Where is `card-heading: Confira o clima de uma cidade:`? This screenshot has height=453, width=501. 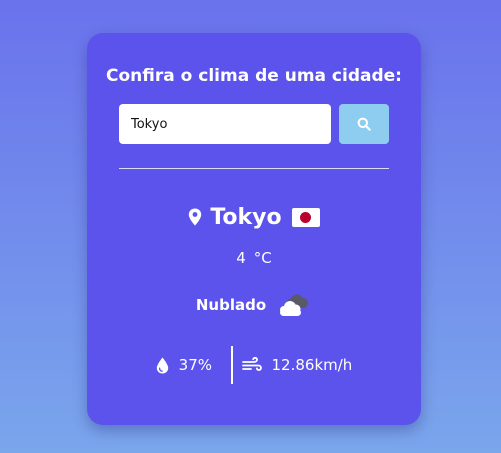
card-heading: Confira o clima de uma cidade: is located at coordinates (254, 76).